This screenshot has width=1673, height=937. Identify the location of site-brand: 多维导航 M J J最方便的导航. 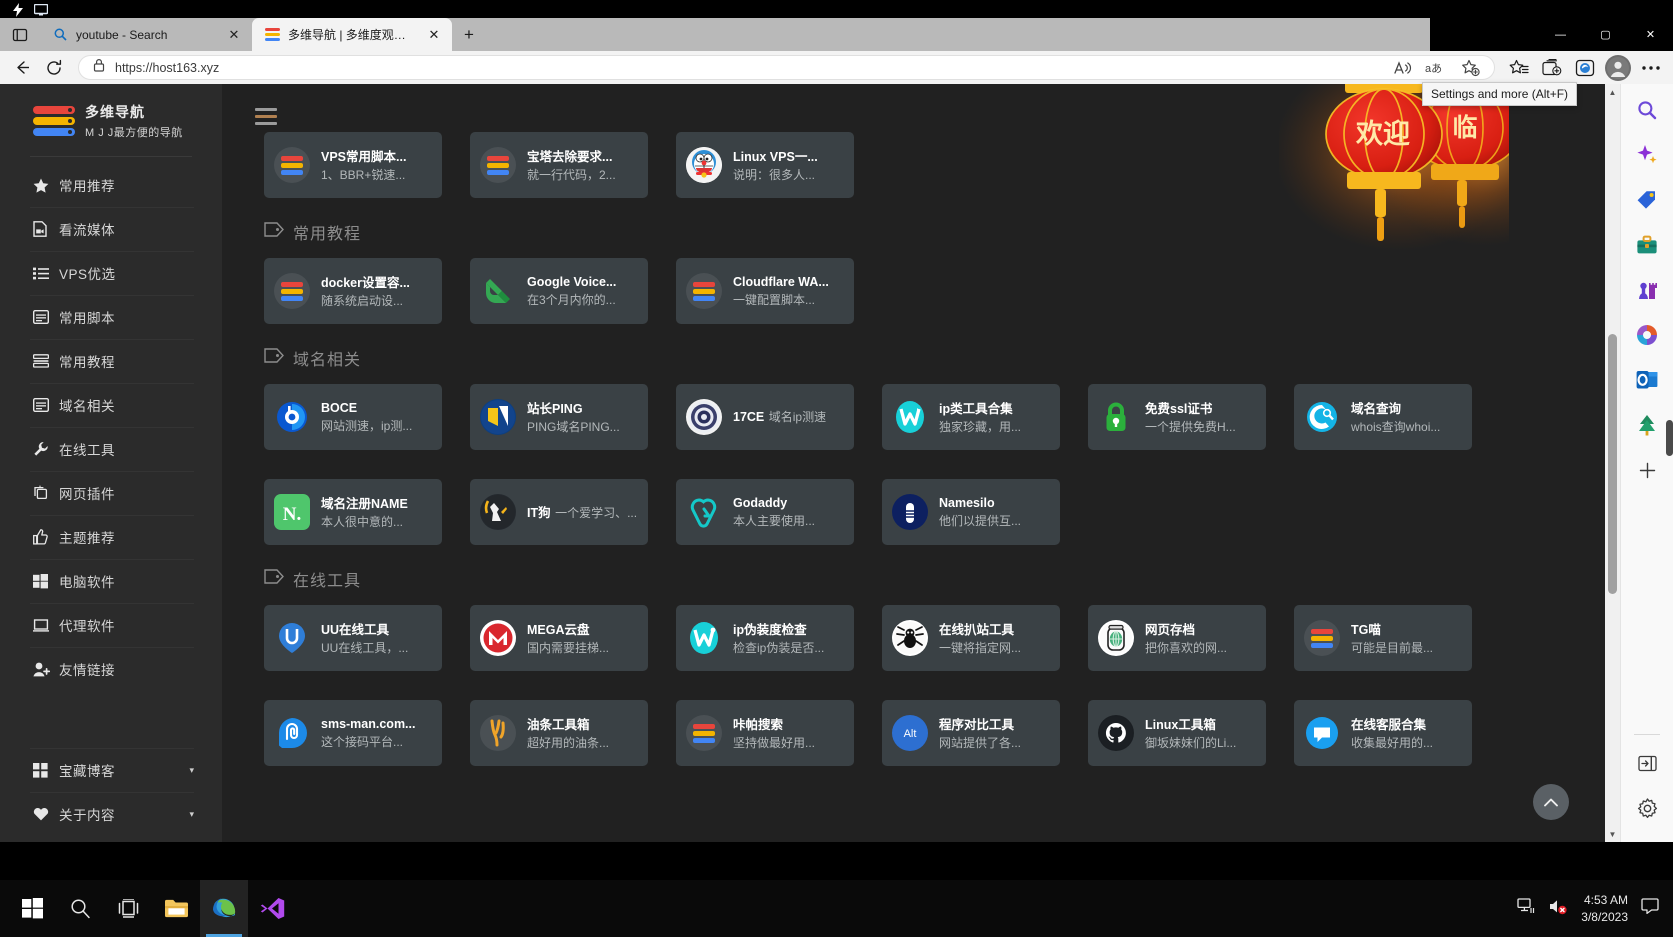
(111, 120).